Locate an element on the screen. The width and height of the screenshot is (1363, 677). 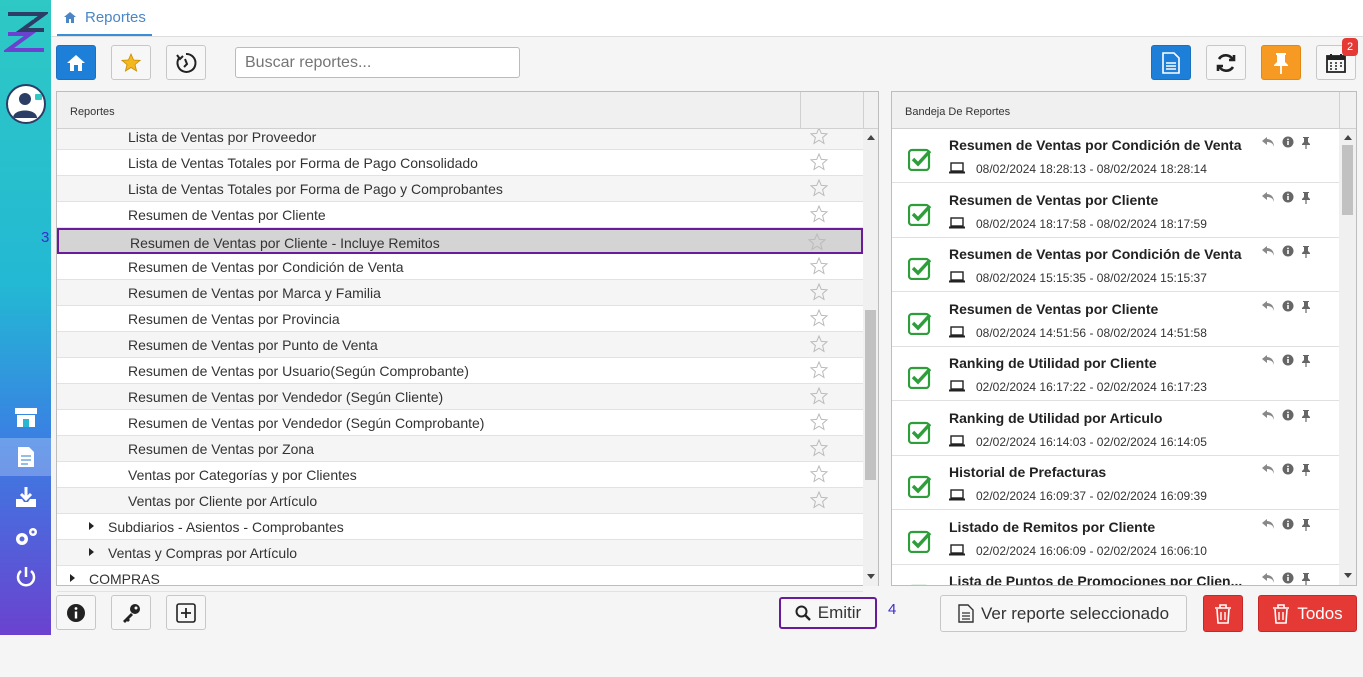
sidebar-item-store is located at coordinates (25, 417).